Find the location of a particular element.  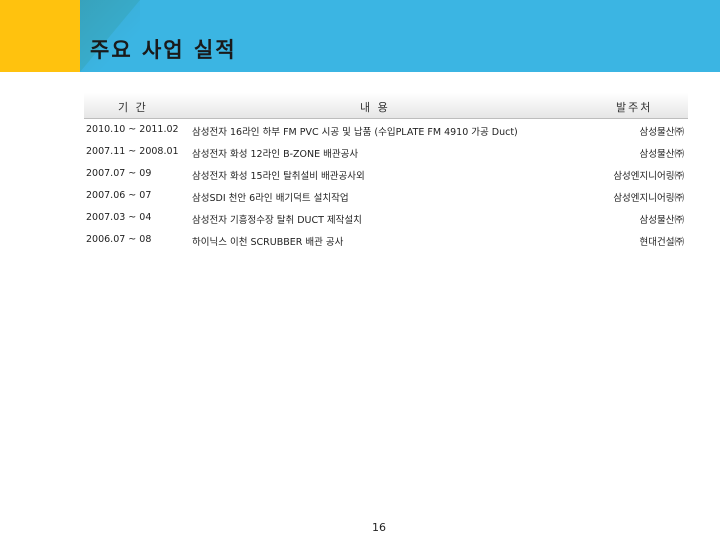

cell-content: 삼성SDI 천안 6라인 배기덕트 설치작업 is located at coordinates (270, 198).